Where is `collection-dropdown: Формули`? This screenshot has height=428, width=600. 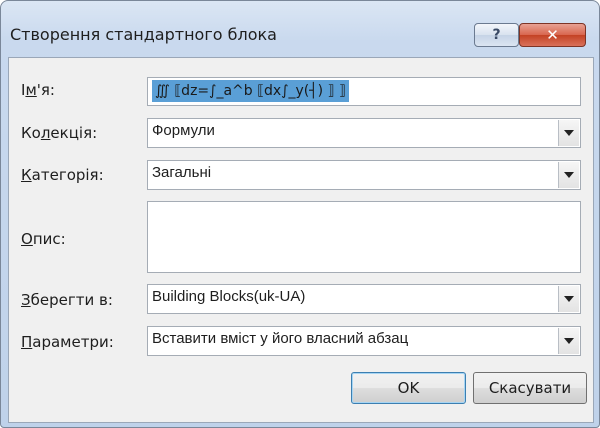
collection-dropdown: Формули is located at coordinates (364, 133).